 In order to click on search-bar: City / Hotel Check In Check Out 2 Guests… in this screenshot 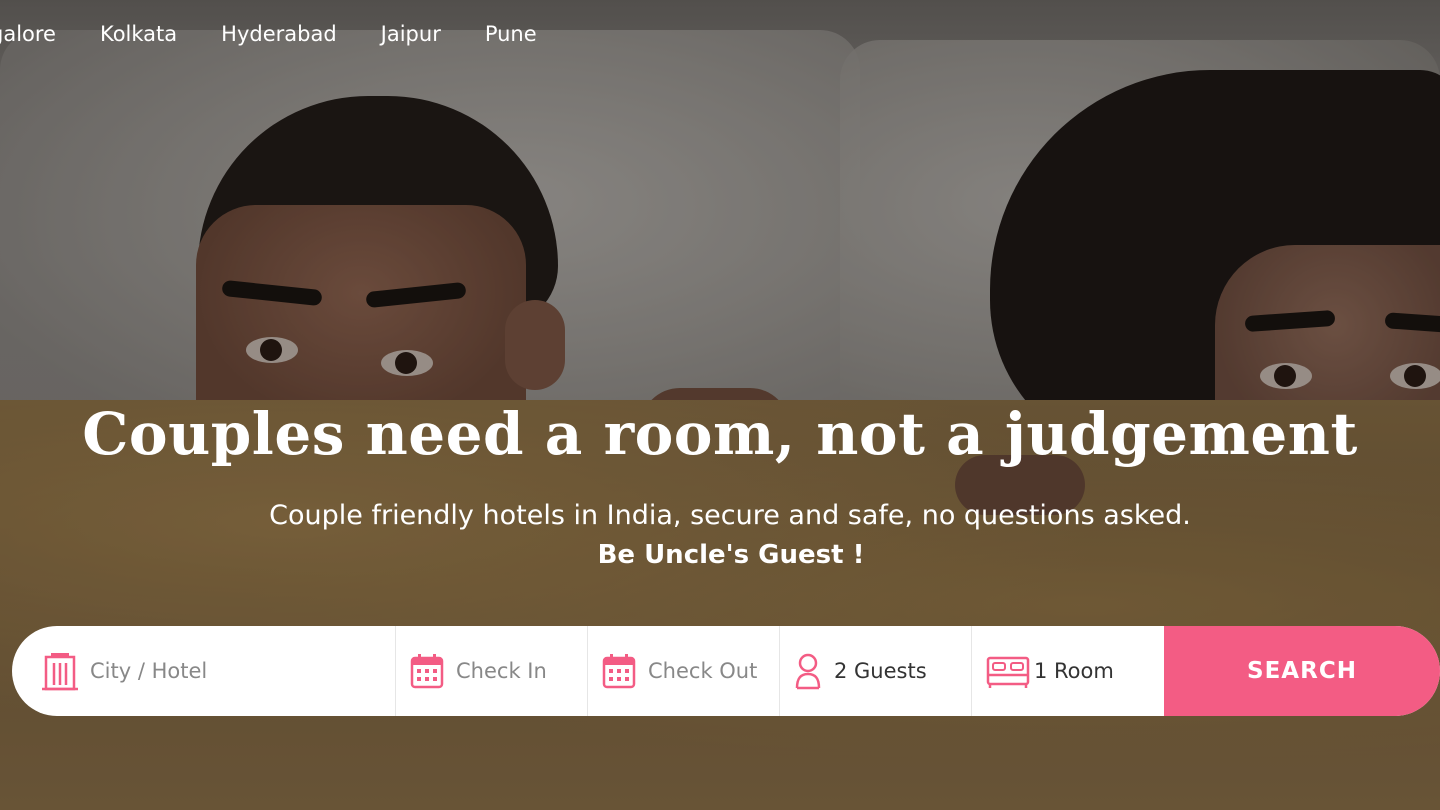, I will do `click(726, 671)`.